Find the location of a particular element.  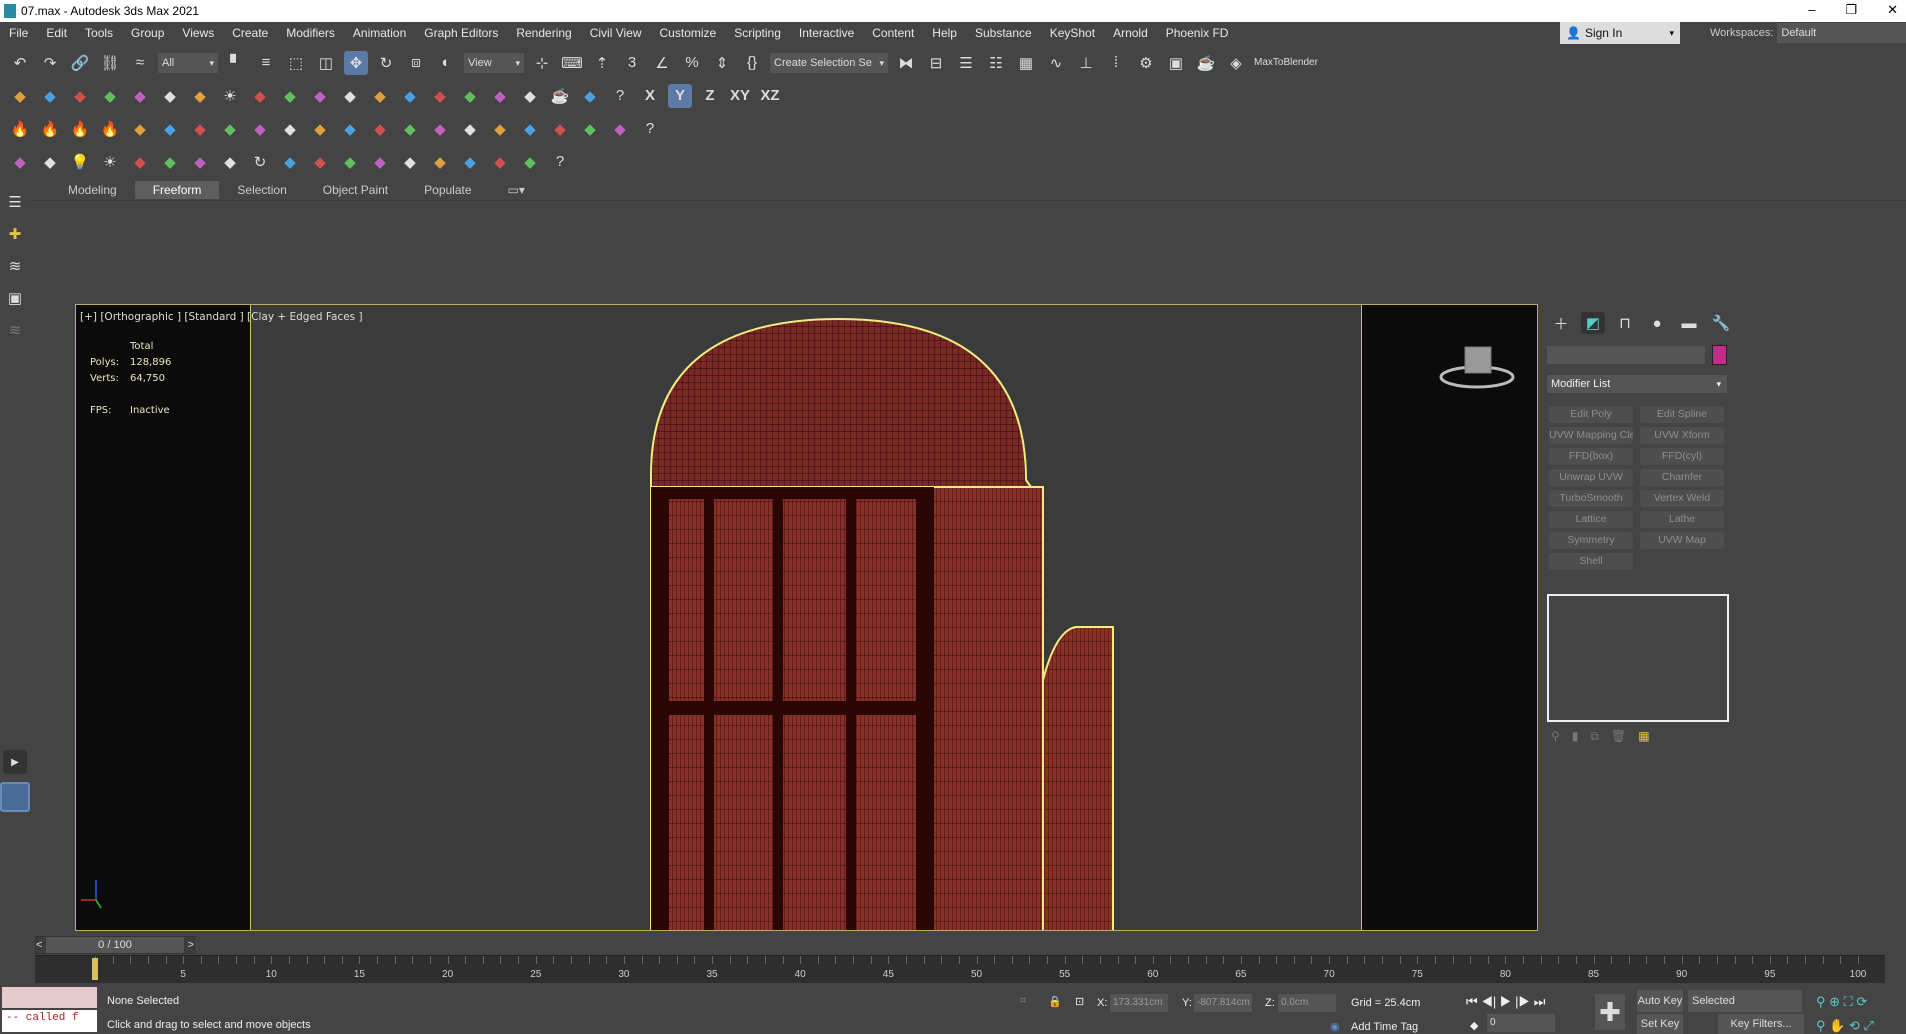

curve-editor-icon: ∿ is located at coordinates (1056, 63).